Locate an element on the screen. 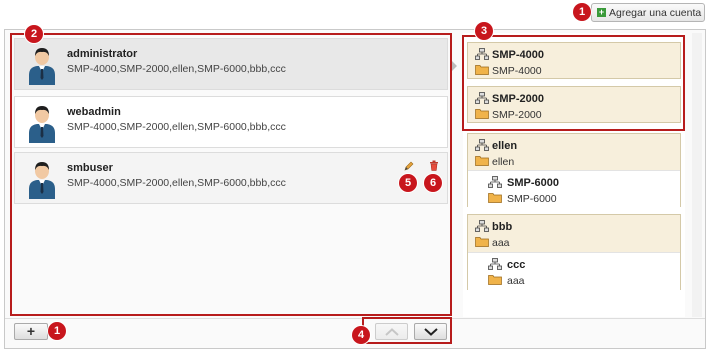 The image size is (710, 354). group-name: bbb is located at coordinates (502, 227).